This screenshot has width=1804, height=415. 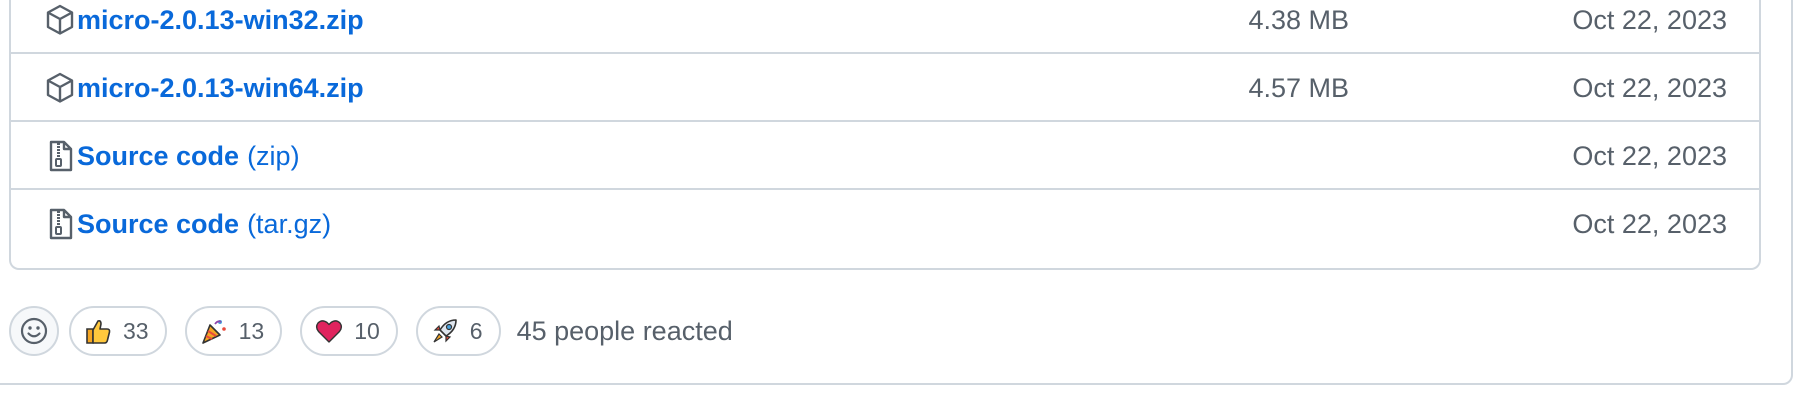 What do you see at coordinates (624, 330) in the screenshot?
I see `reaction-summary: 45 people reacted` at bounding box center [624, 330].